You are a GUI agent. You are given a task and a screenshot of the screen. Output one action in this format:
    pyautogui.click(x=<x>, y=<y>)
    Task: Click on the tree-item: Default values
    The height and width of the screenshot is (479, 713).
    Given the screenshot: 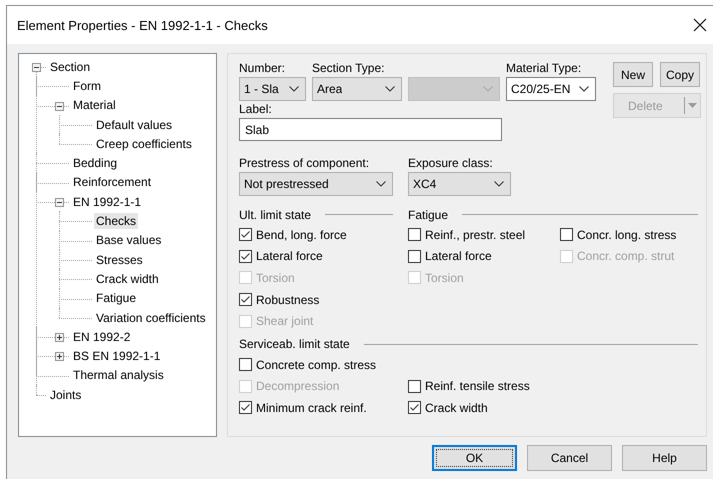 What is the action you would take?
    pyautogui.click(x=134, y=124)
    